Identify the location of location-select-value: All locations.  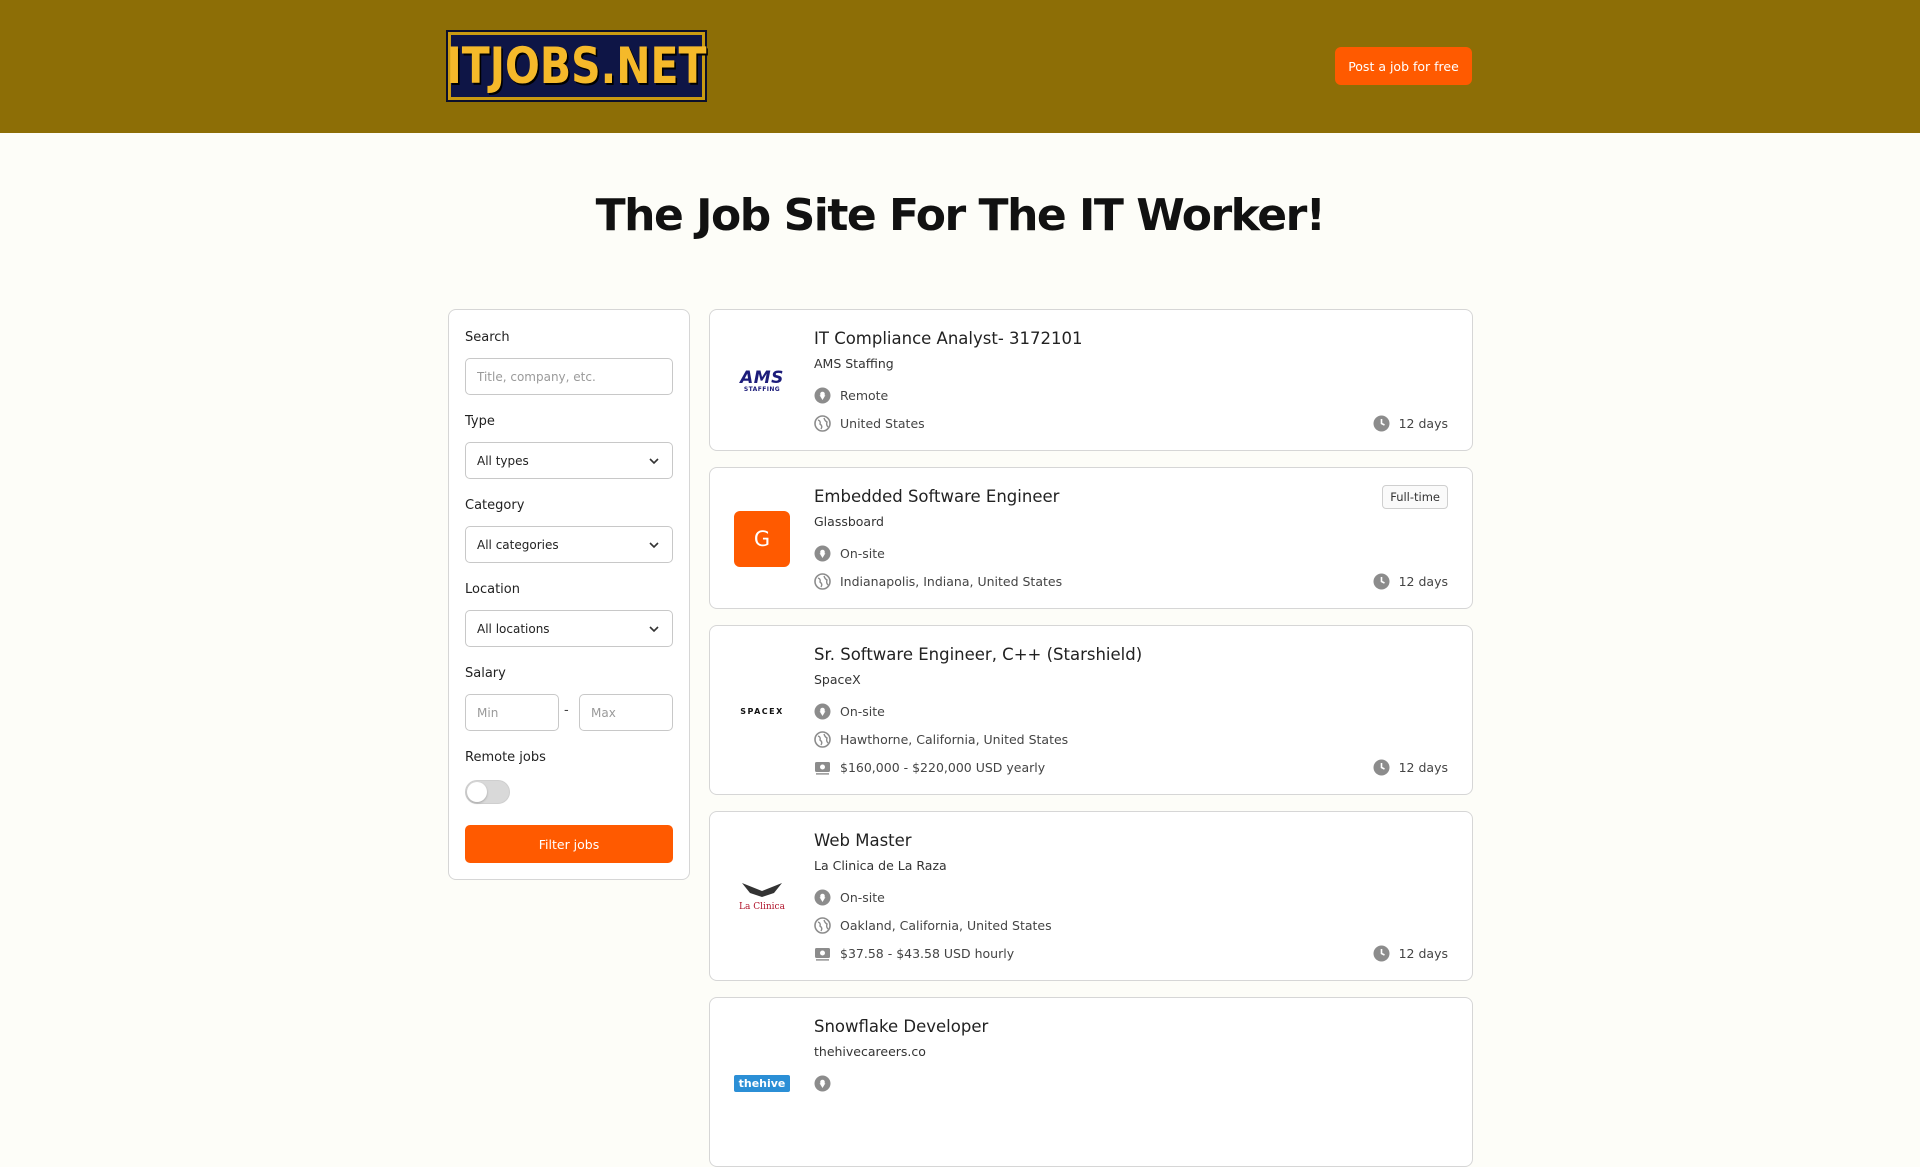
(513, 628).